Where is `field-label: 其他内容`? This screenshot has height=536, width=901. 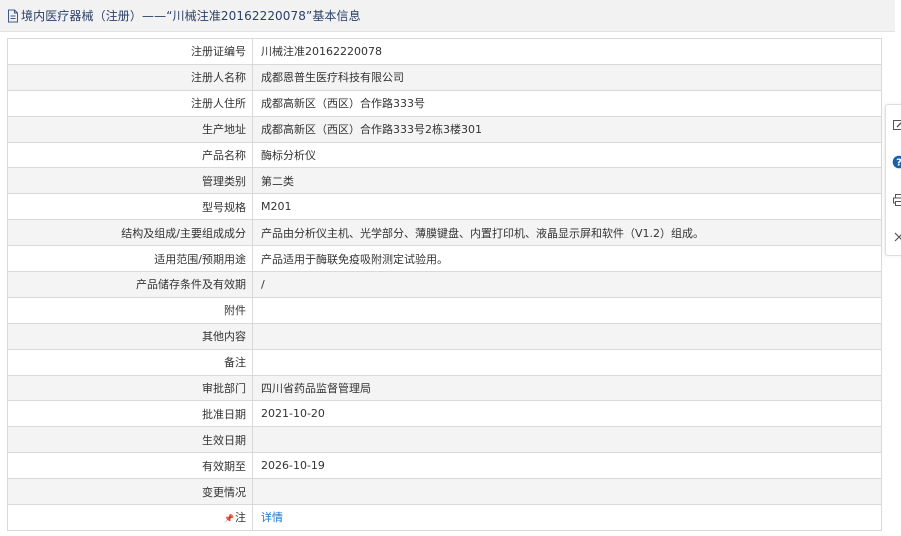 field-label: 其他内容 is located at coordinates (130, 336).